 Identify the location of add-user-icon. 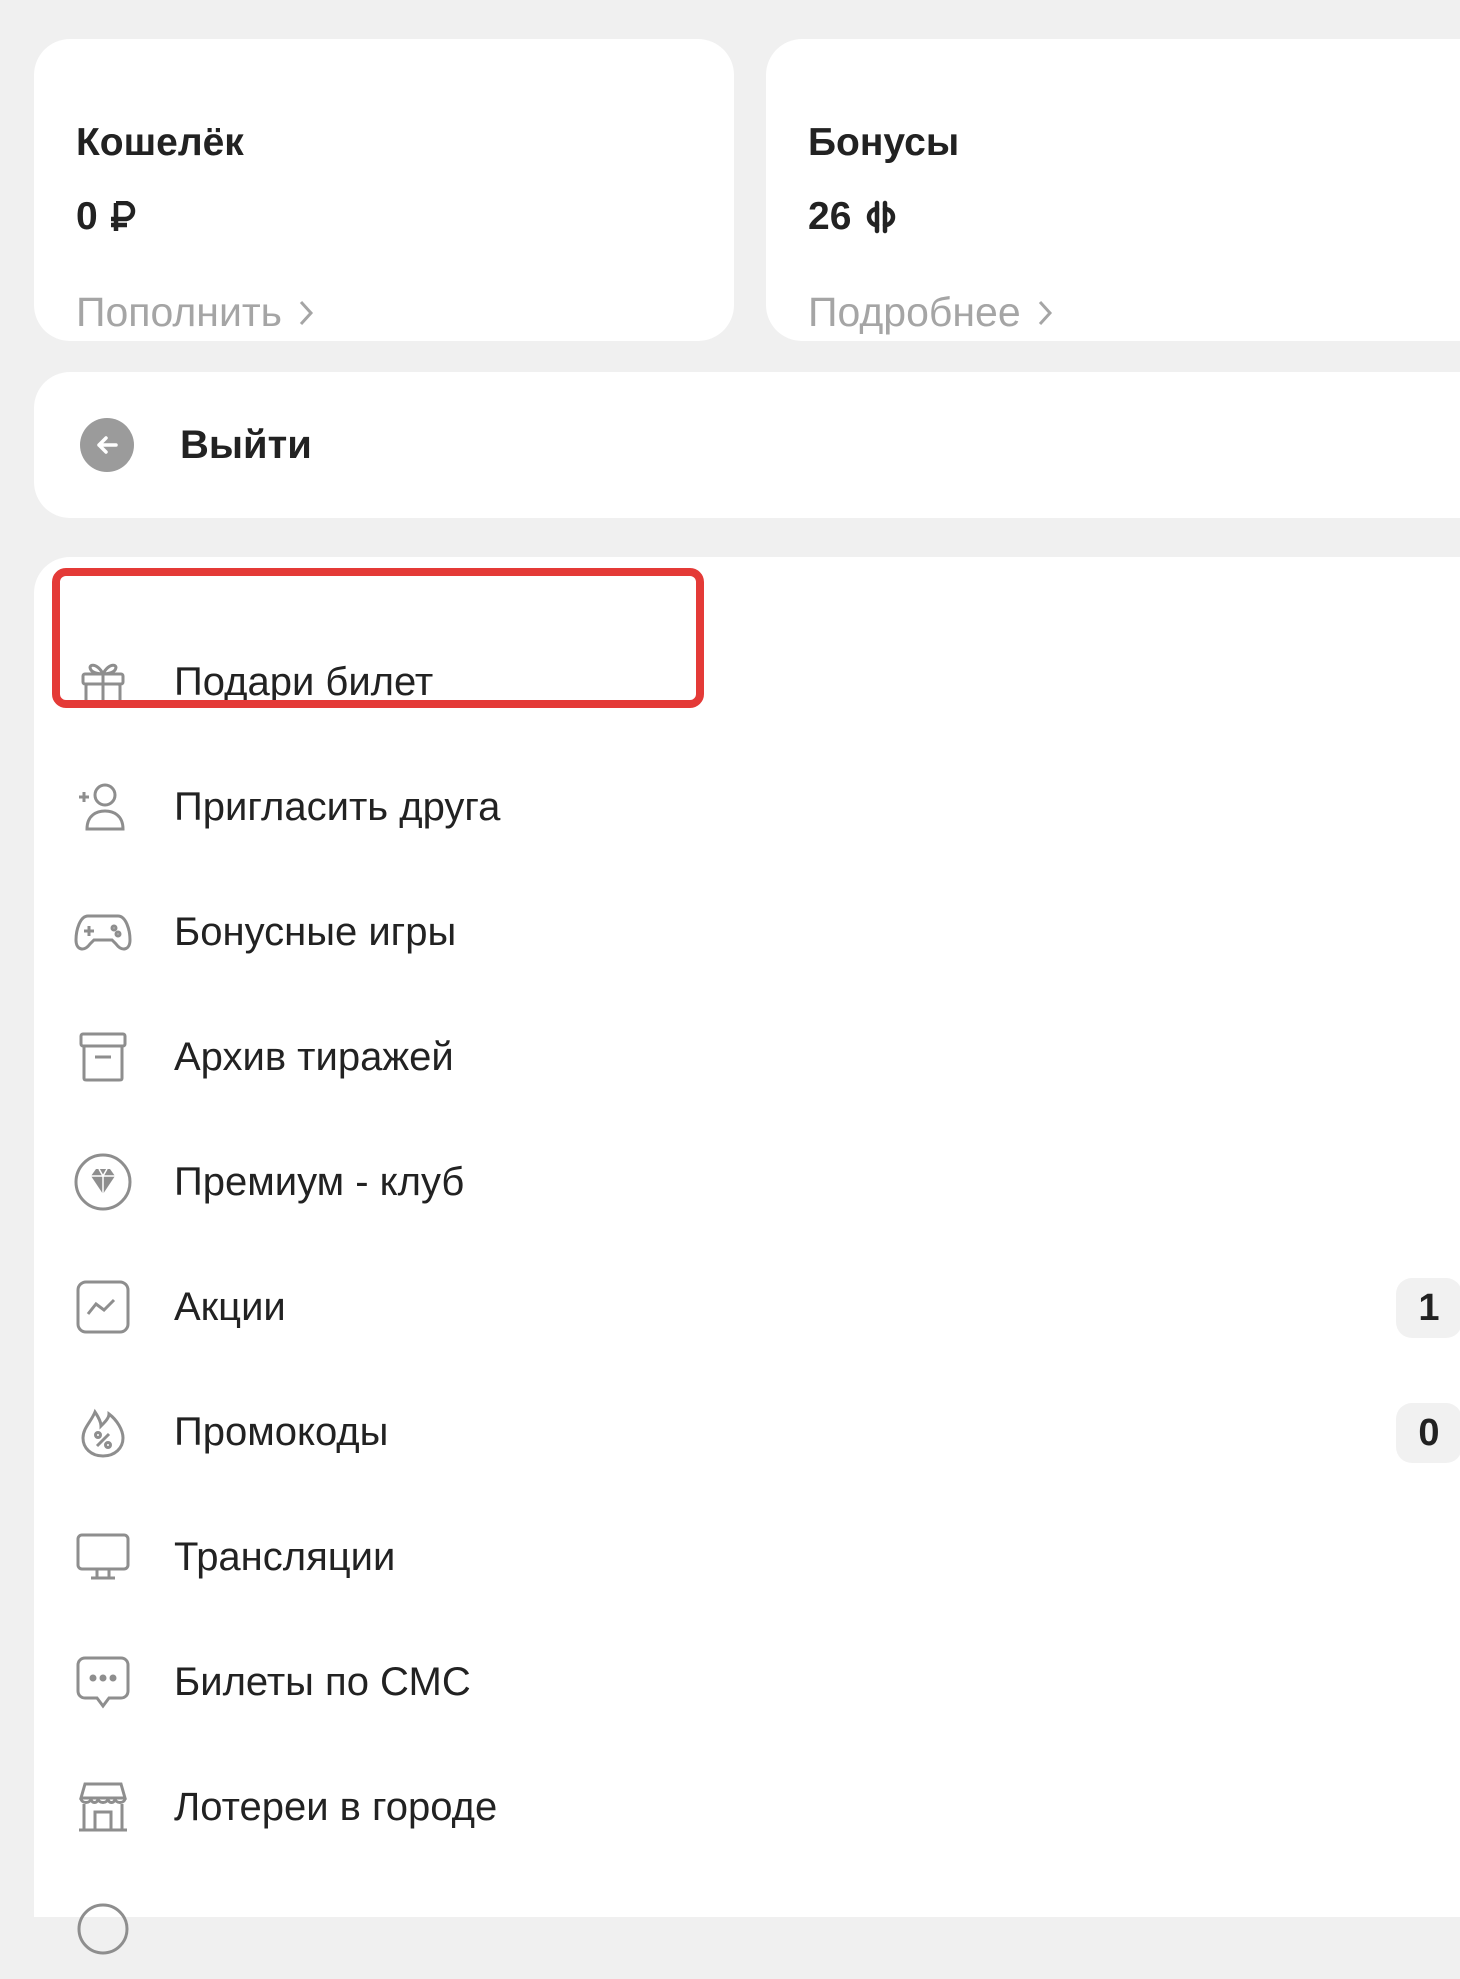
(103, 807).